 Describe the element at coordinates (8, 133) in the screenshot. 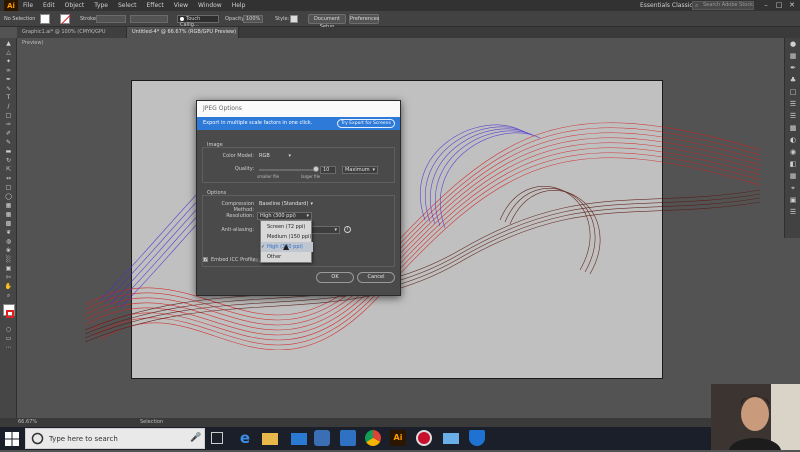

I see `shaper-tool-icon: ✐` at that location.